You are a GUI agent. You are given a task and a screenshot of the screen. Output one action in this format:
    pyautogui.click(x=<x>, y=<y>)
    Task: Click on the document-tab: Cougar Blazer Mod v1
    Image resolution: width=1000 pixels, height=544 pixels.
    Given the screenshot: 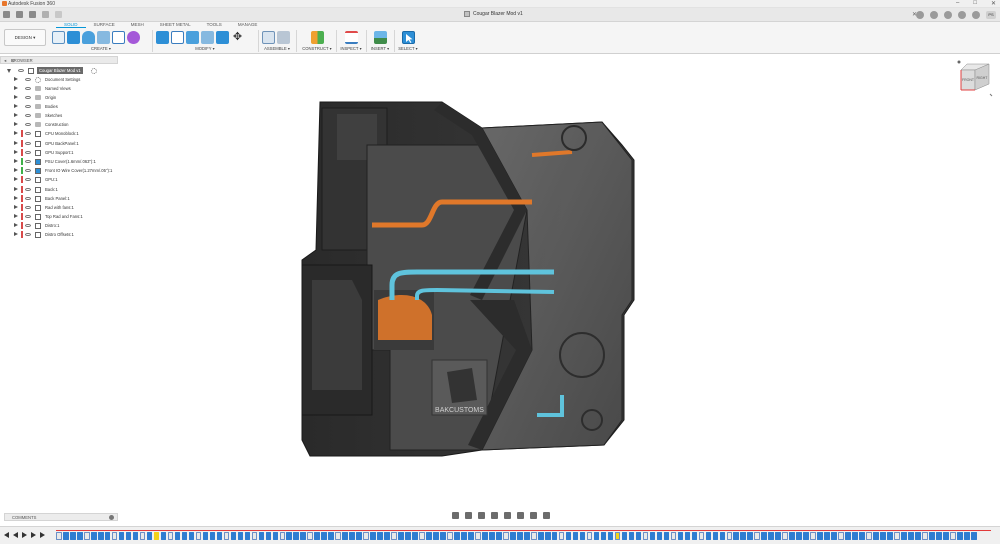 What is the action you would take?
    pyautogui.click(x=493, y=14)
    